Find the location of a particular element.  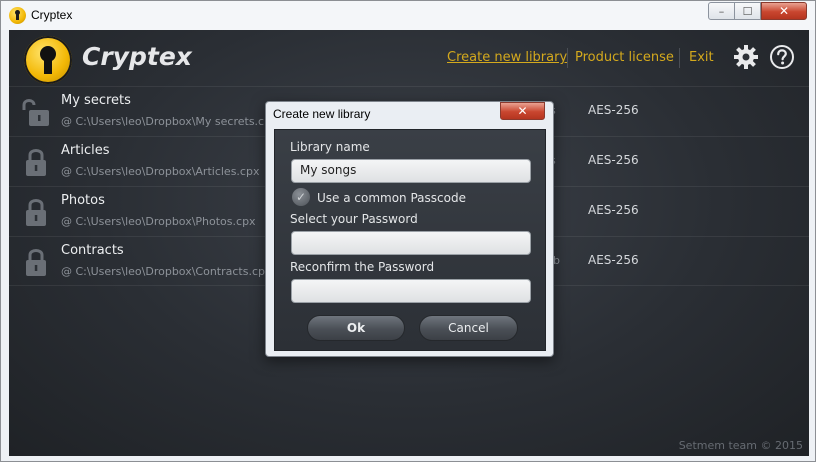

create-library-link: Create new library is located at coordinates (507, 57).